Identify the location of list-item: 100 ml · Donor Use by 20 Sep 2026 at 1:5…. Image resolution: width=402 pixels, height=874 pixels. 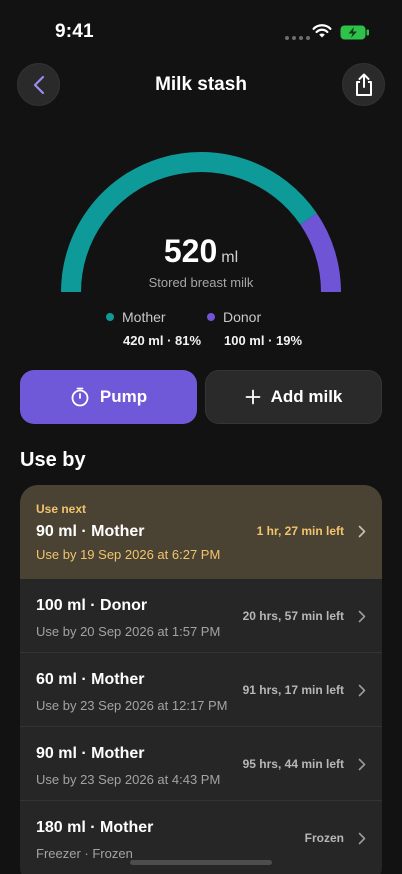
(201, 616).